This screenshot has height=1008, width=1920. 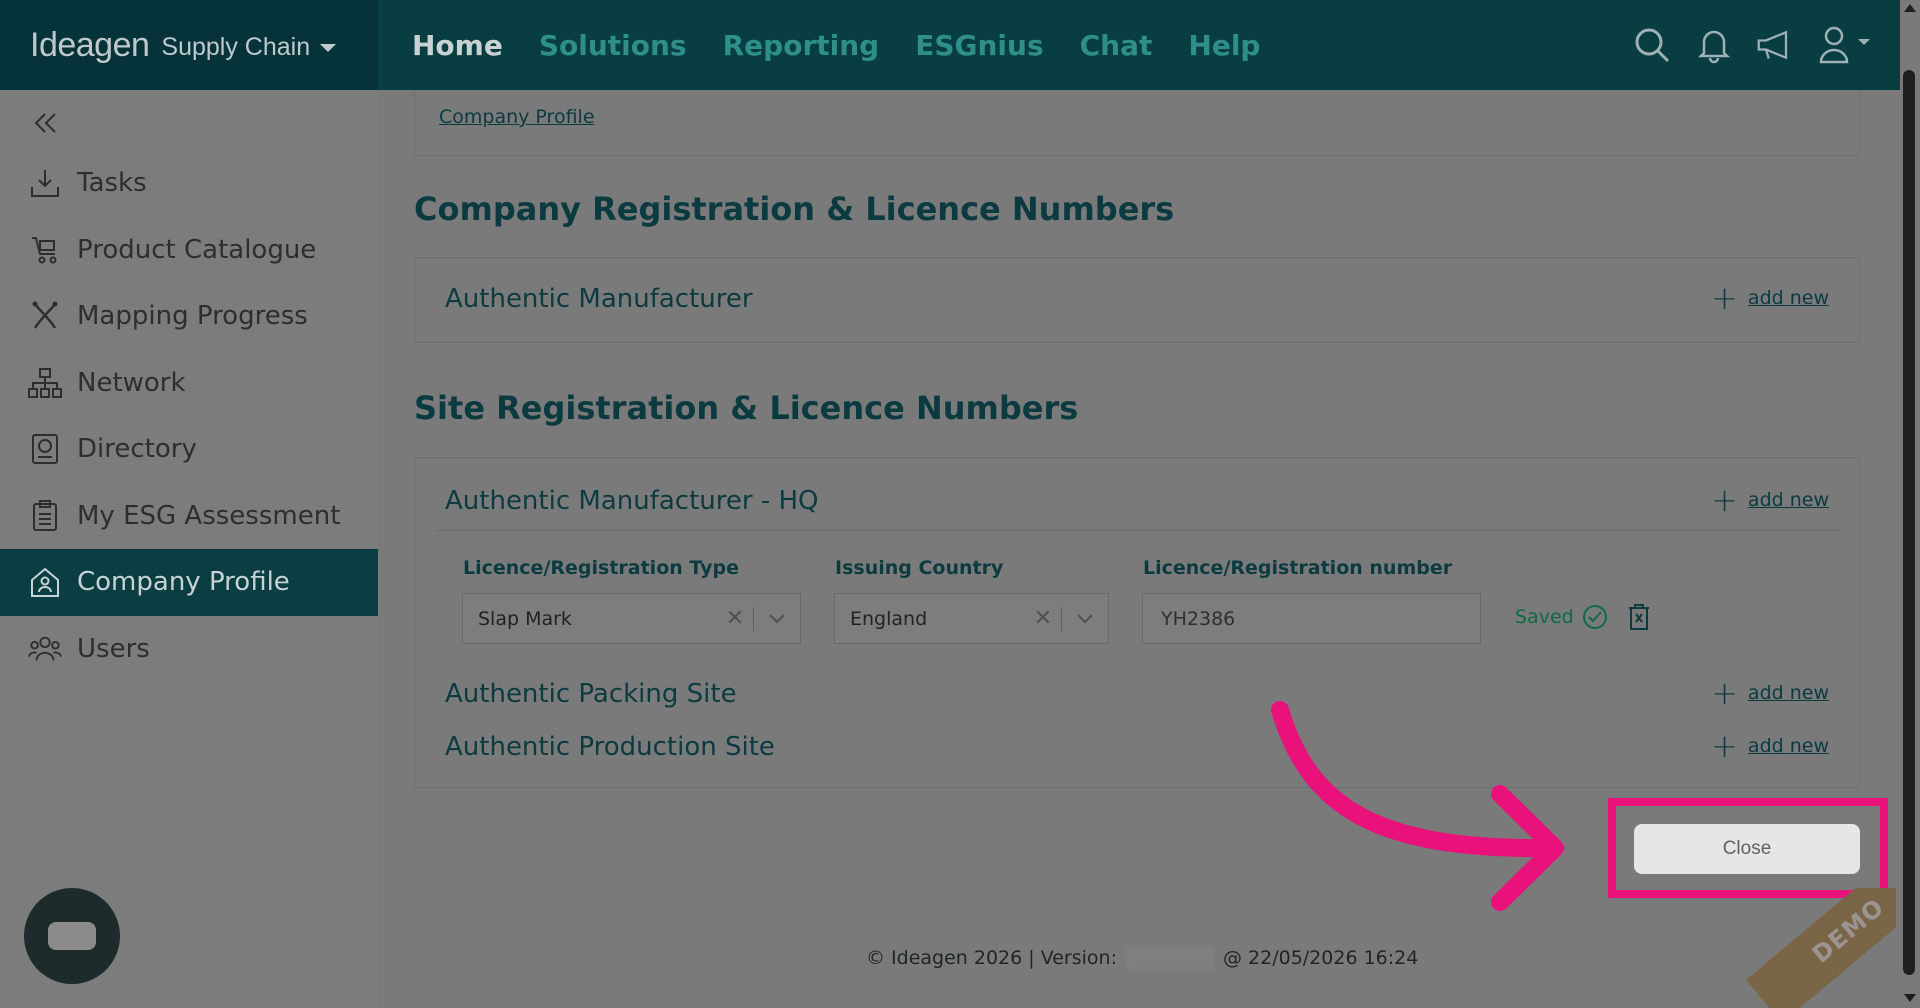 I want to click on directory-icon, so click(x=45, y=449).